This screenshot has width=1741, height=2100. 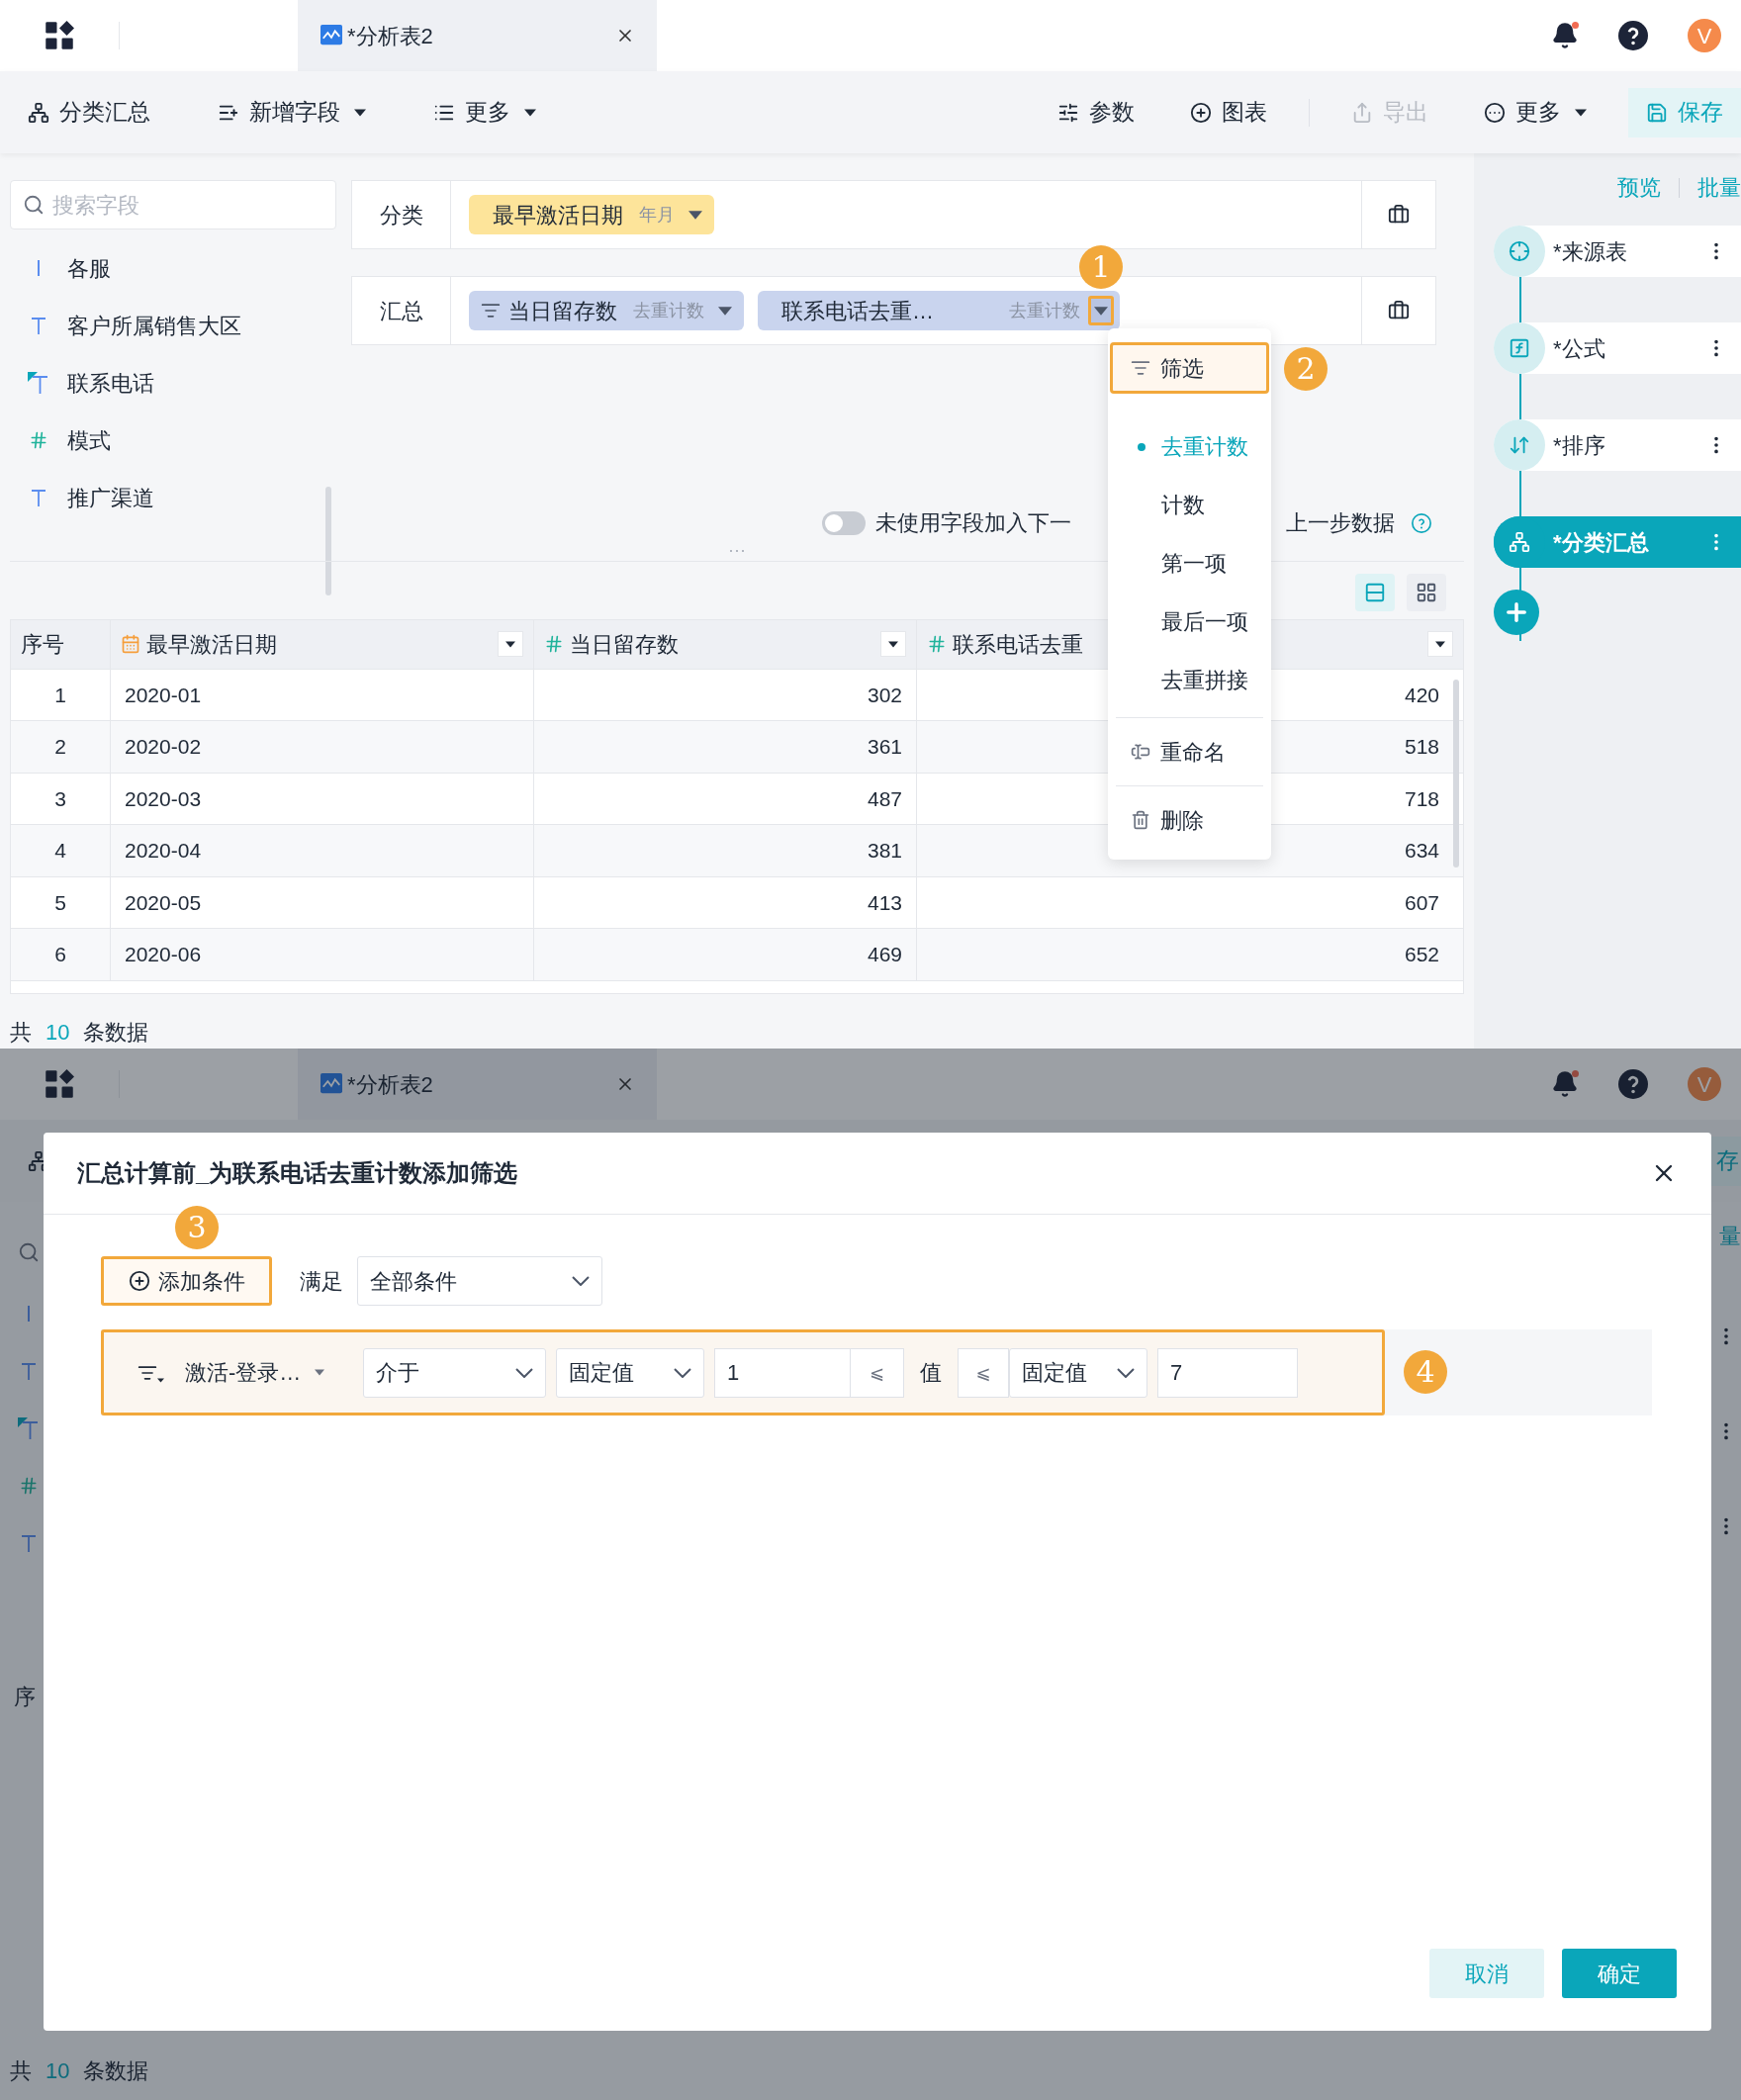 What do you see at coordinates (321, 903) in the screenshot?
I see `table-cell: 2020-05` at bounding box center [321, 903].